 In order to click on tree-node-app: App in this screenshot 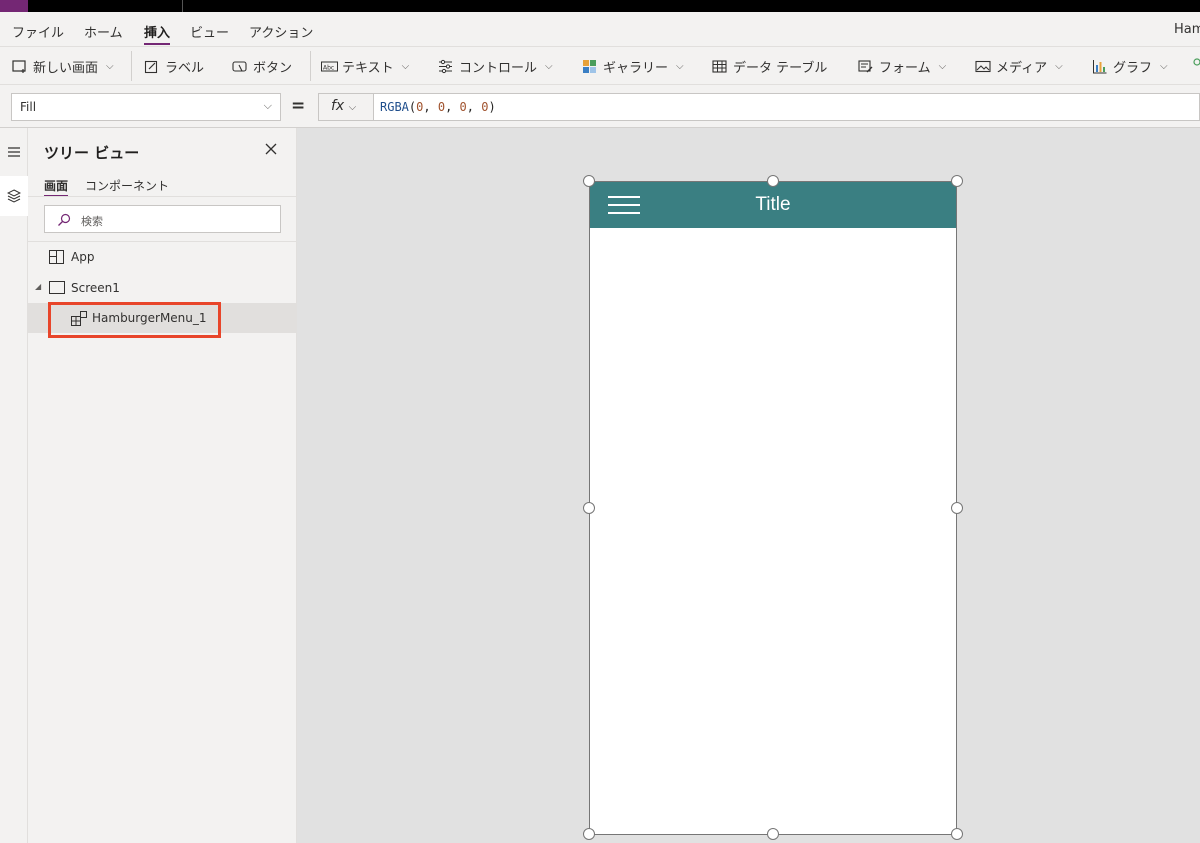, I will do `click(162, 257)`.